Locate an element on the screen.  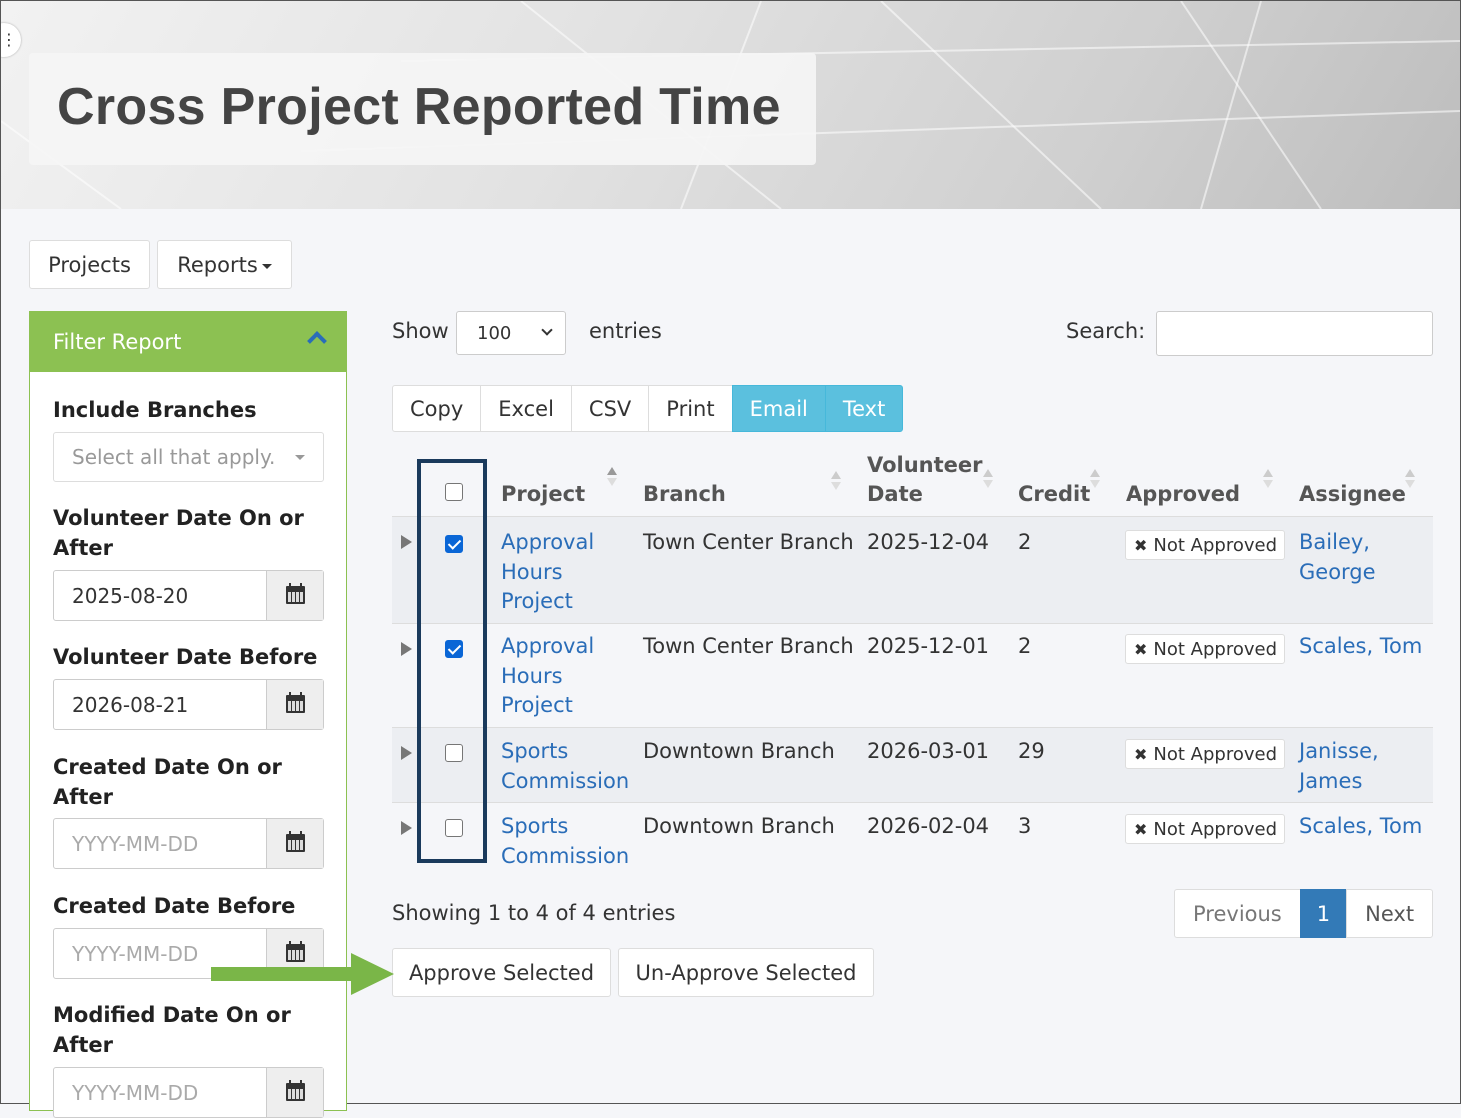
header-line: Volunteer is located at coordinates (925, 465).